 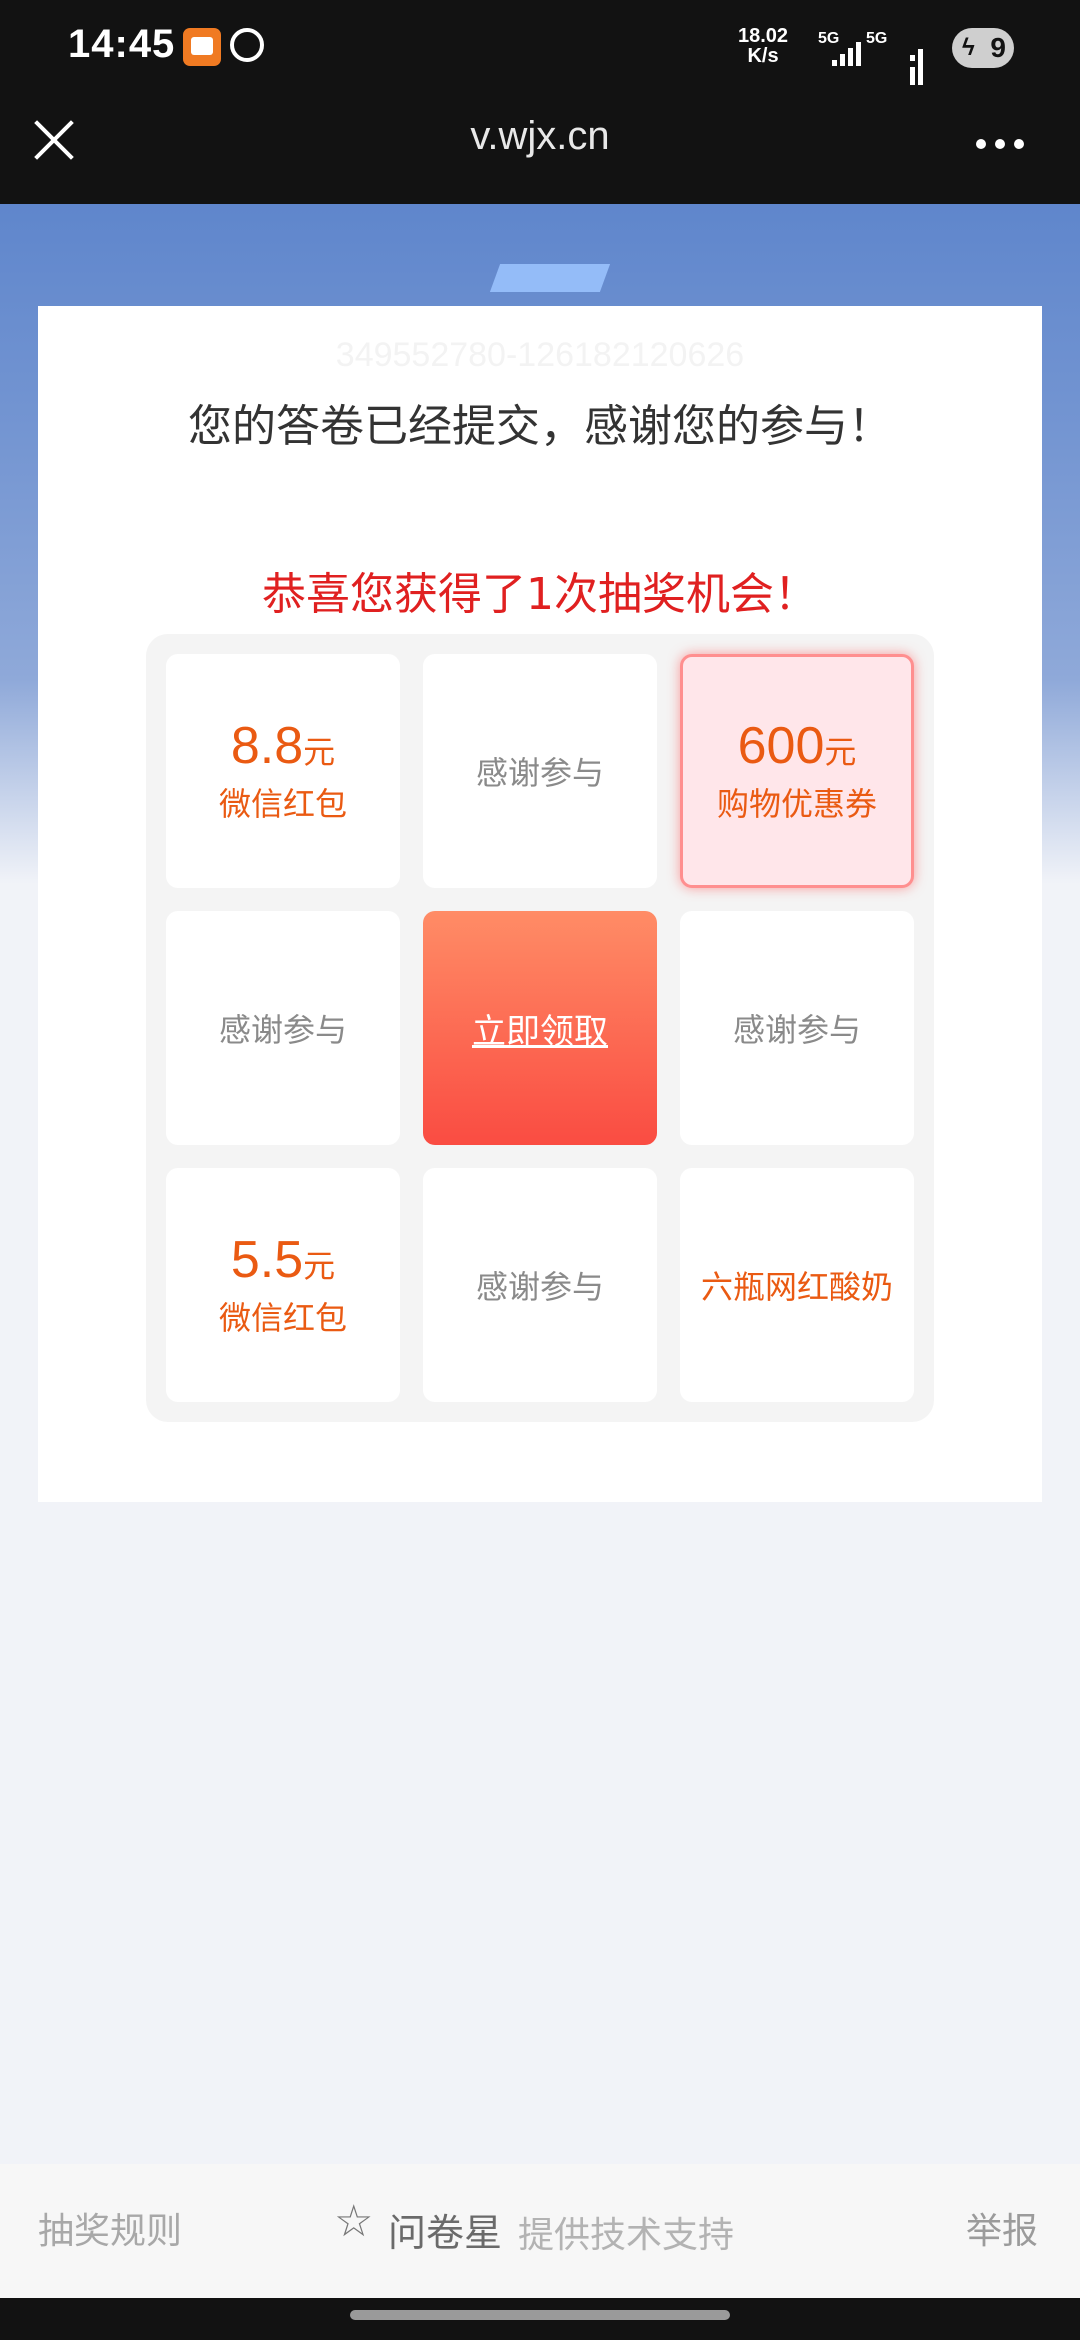 I want to click on brand-name: 问卷星, so click(x=445, y=2233).